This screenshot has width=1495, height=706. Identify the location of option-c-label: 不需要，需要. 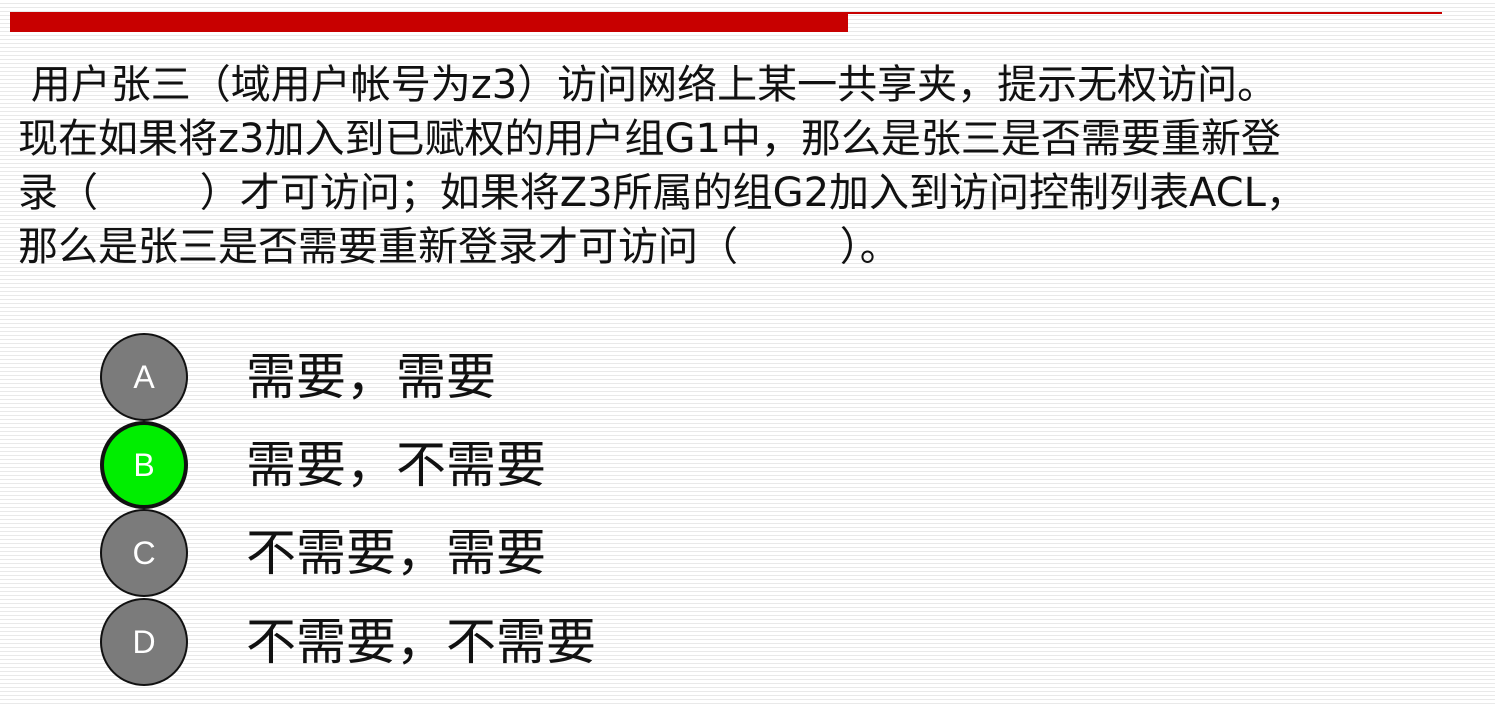
(396, 553).